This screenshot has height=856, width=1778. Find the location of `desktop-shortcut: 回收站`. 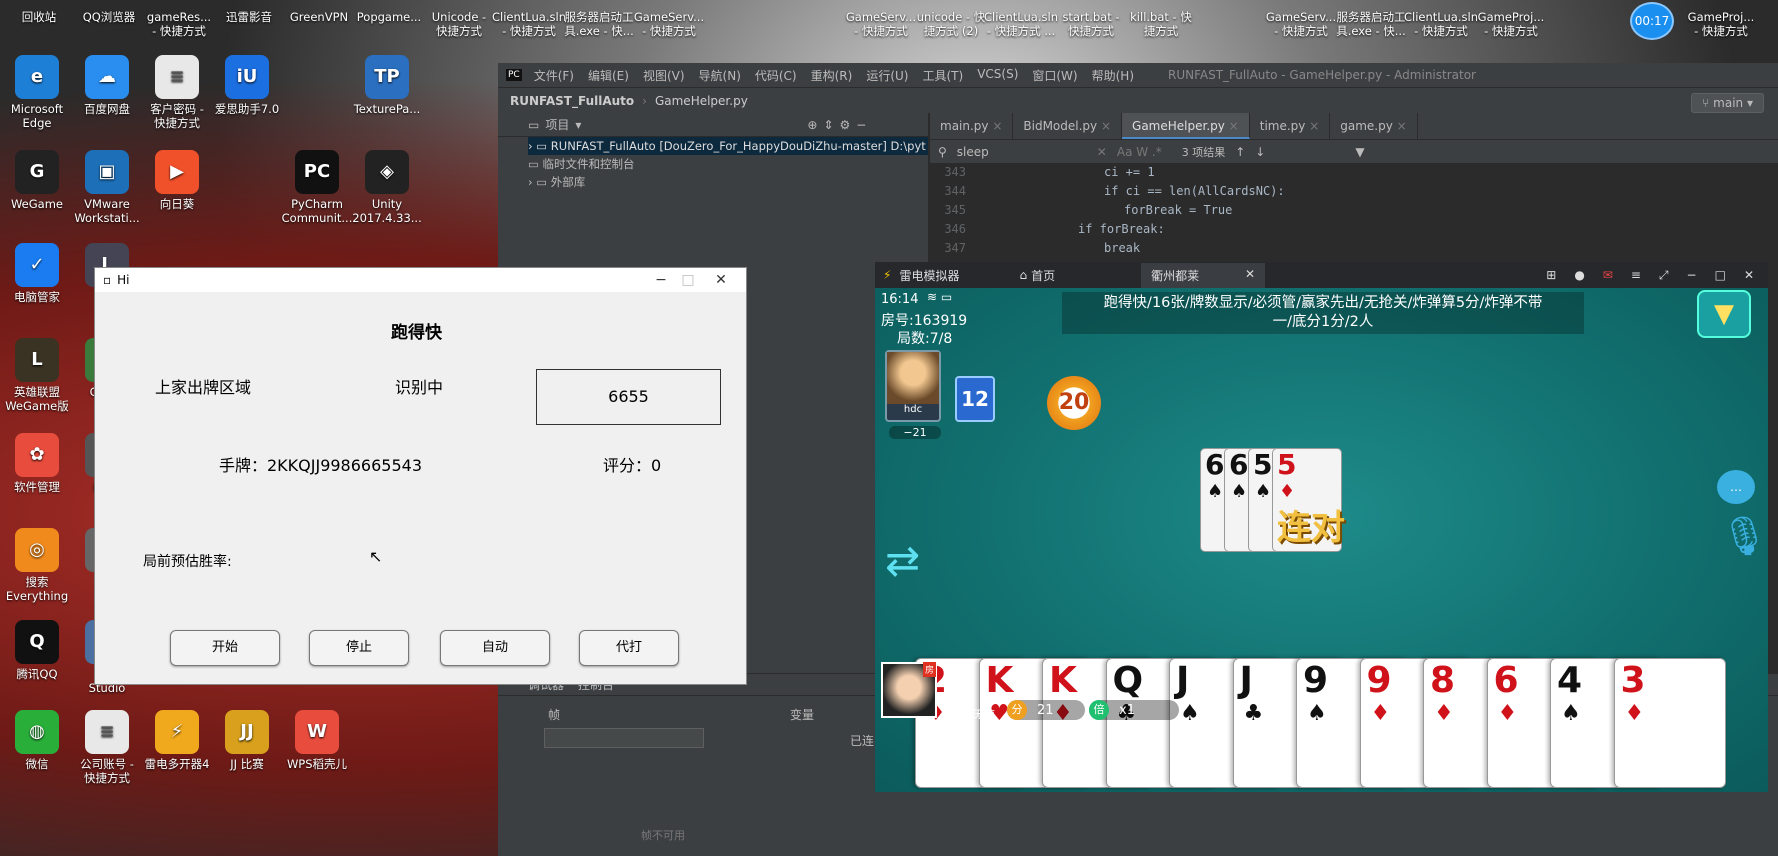

desktop-shortcut: 回收站 is located at coordinates (39, 17).